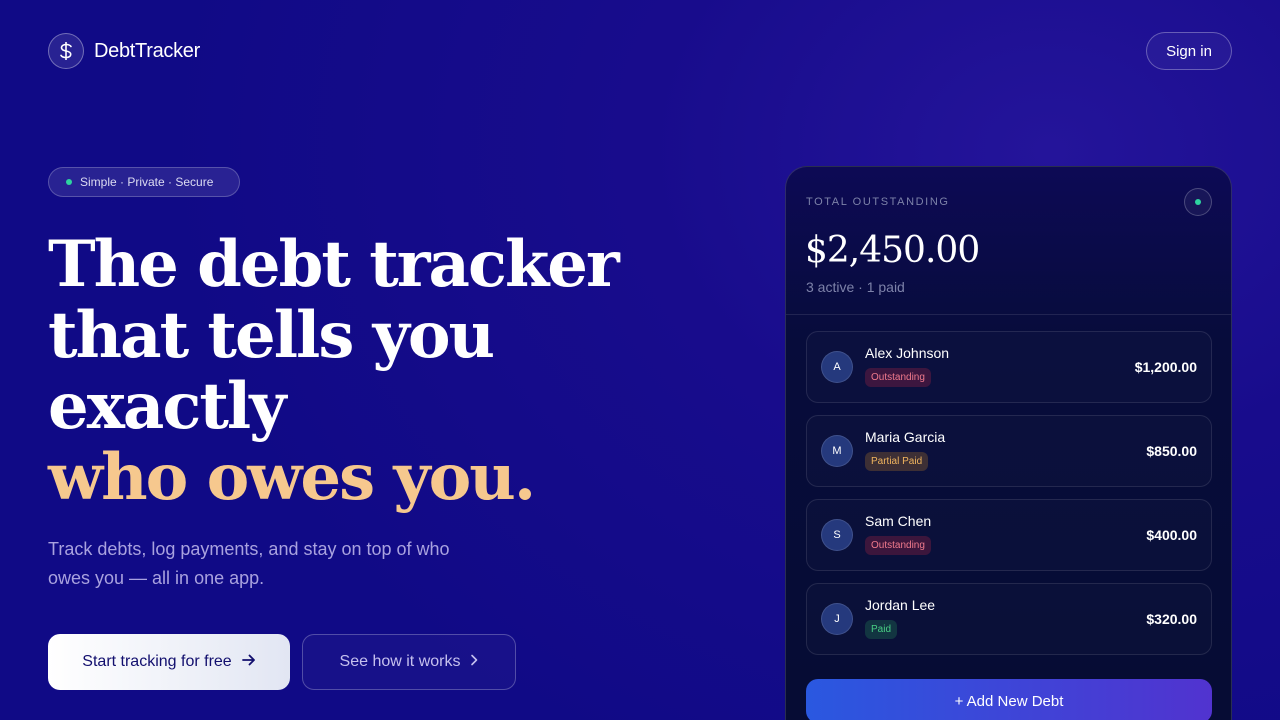 This screenshot has width=1280, height=720. What do you see at coordinates (1189, 51) in the screenshot?
I see `sign-in-button: Sign in` at bounding box center [1189, 51].